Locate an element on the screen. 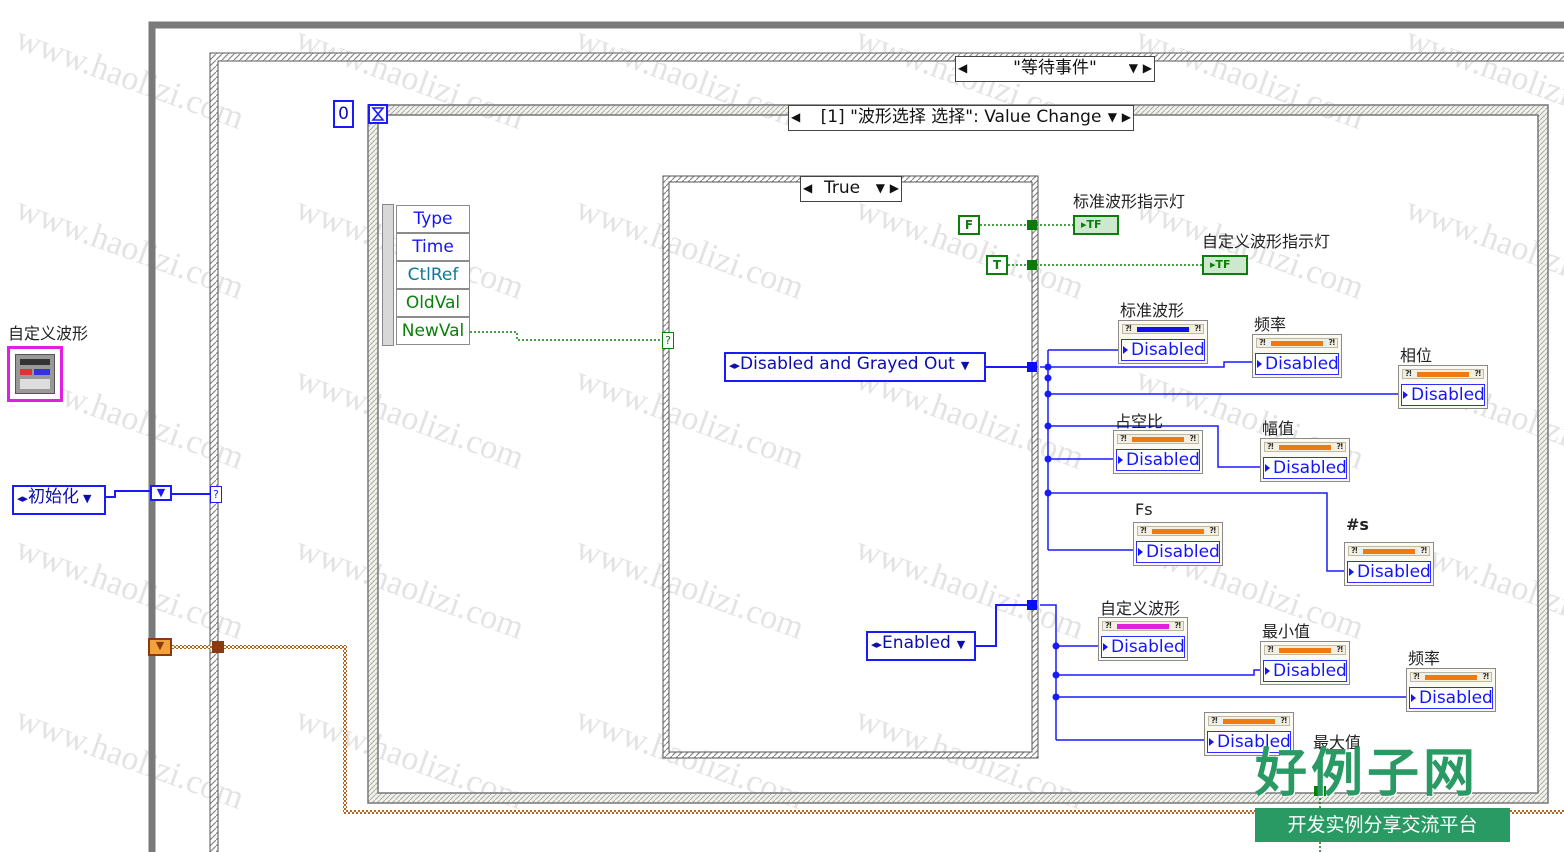  outer-case-selector: ◀ "等待事件" ▼ ▶ is located at coordinates (1055, 69).